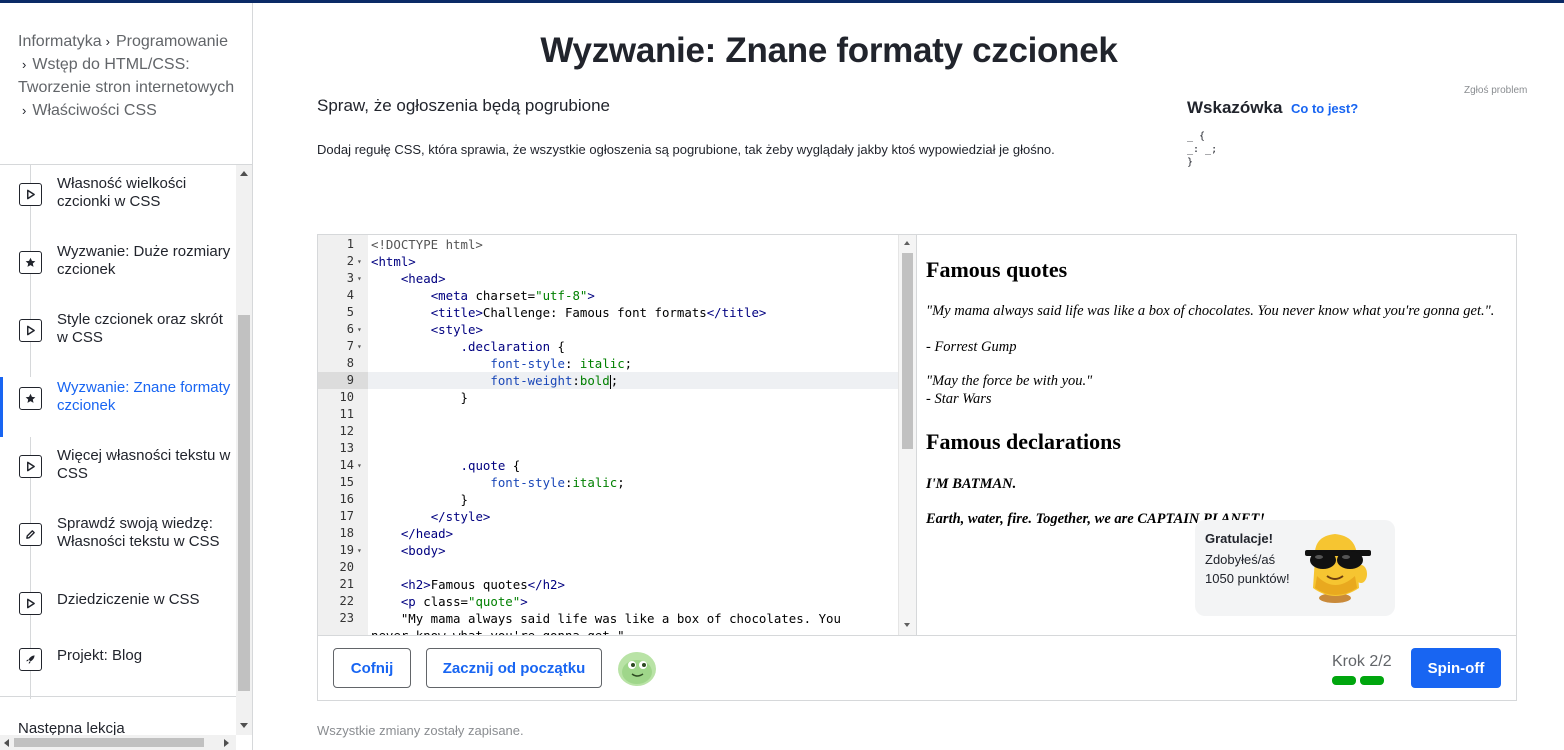  Describe the element at coordinates (24, 64) in the screenshot. I see `chevron-right-icon: ›` at that location.